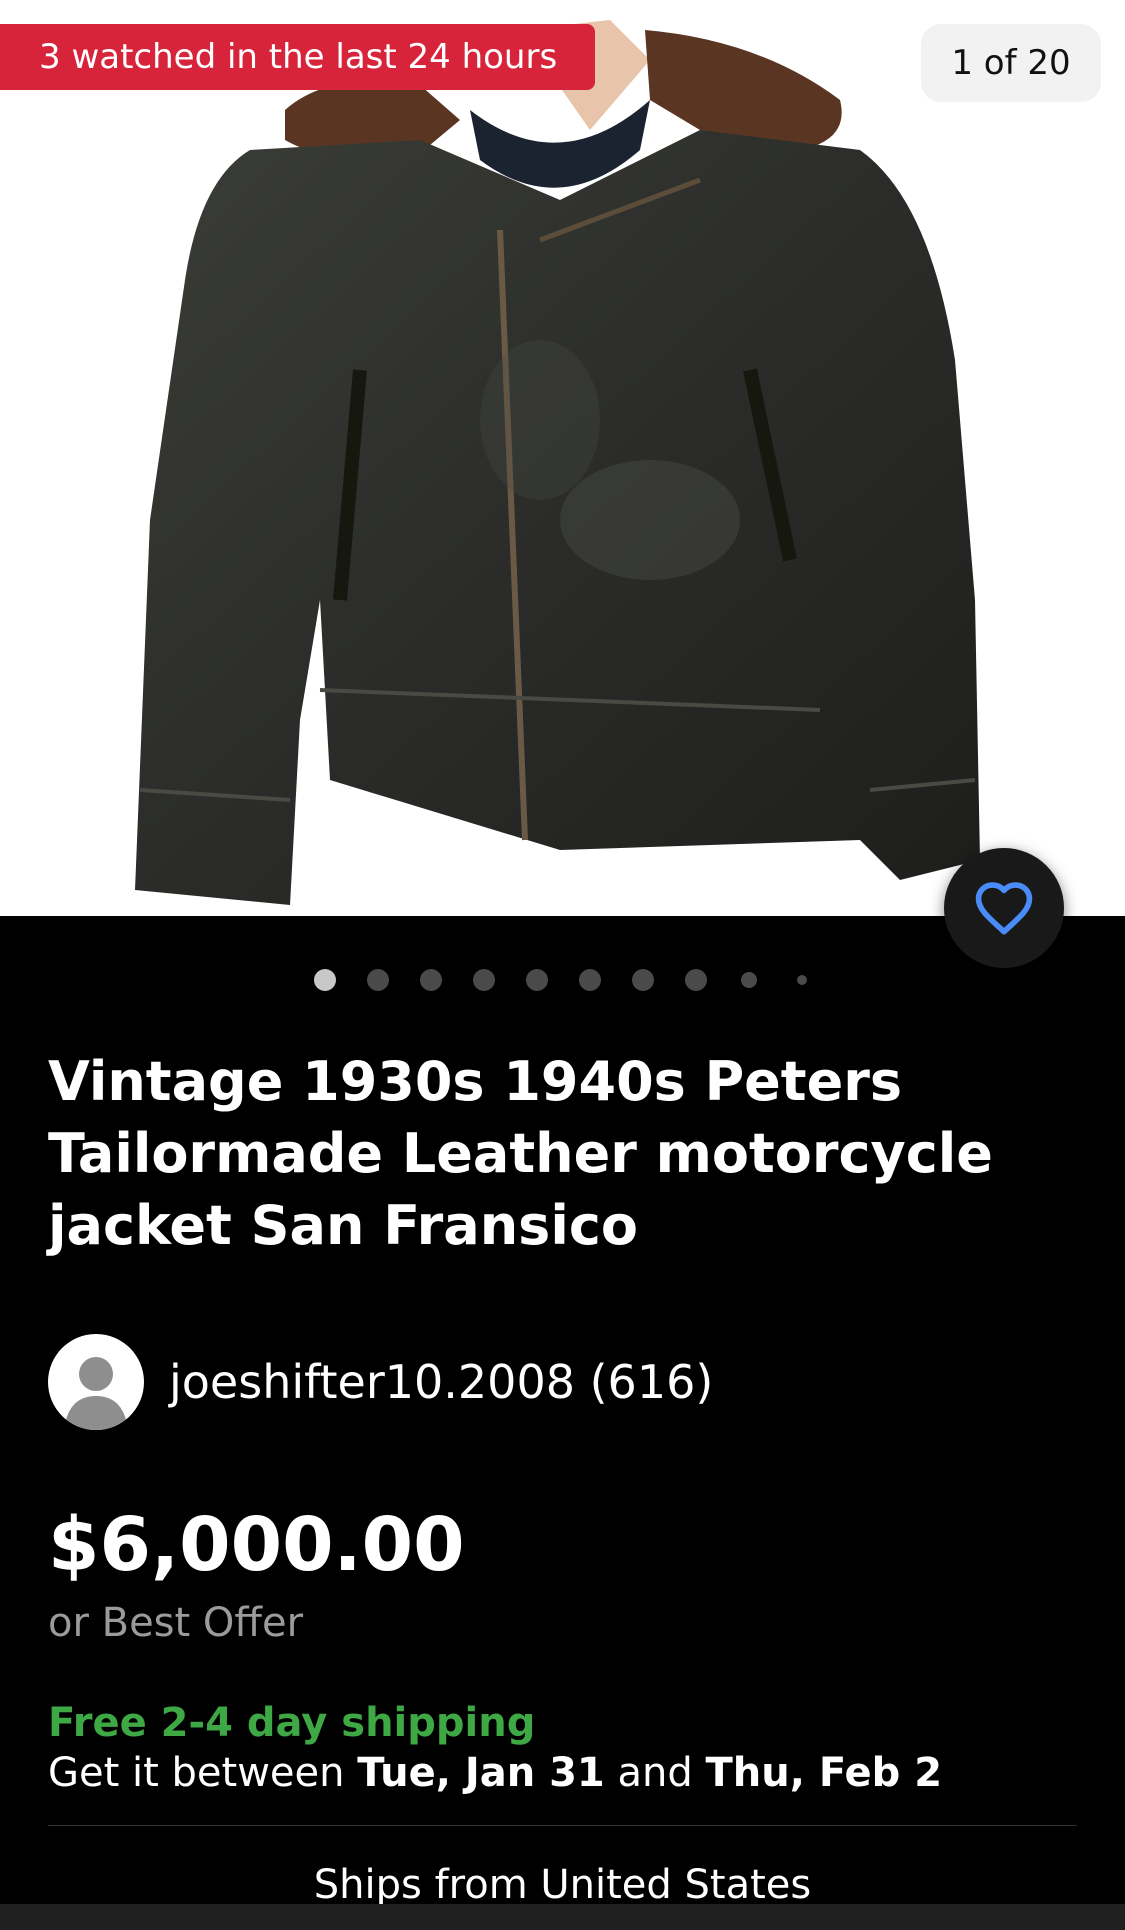 The image size is (1125, 1930). Describe the element at coordinates (372, 1382) in the screenshot. I see `seller-username: joeshifter10.2008` at that location.